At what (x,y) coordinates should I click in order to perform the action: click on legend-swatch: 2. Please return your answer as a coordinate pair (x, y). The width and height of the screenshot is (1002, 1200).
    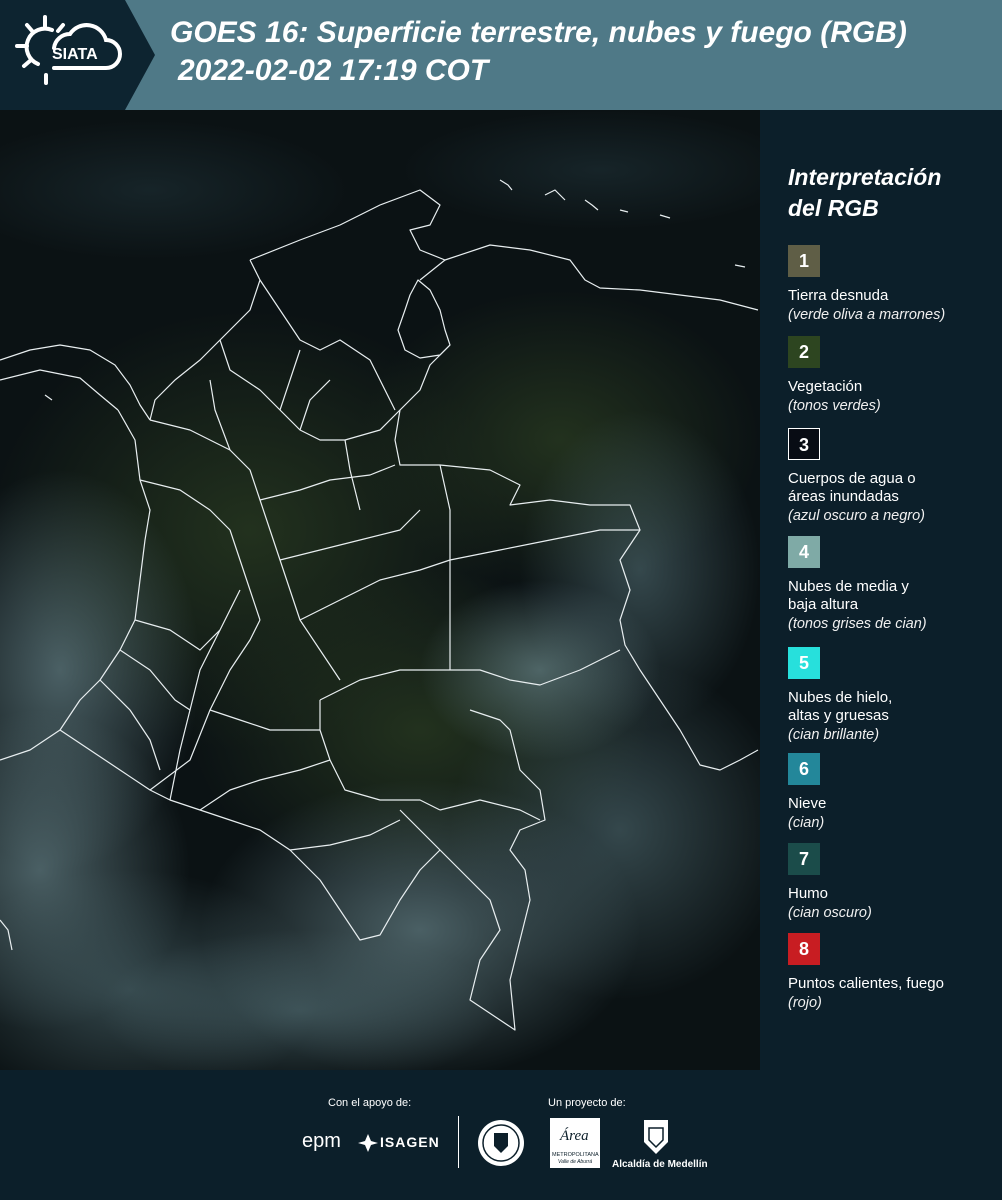
    Looking at the image, I should click on (804, 352).